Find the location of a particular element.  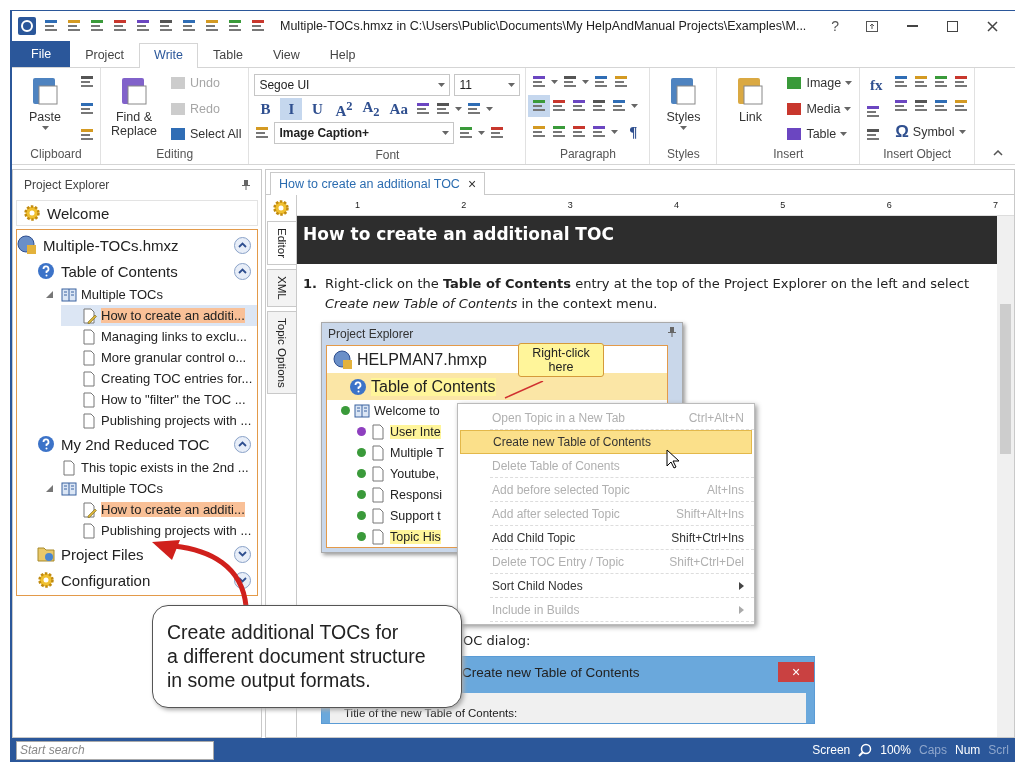

ribbon-tab: File is located at coordinates (41, 54).